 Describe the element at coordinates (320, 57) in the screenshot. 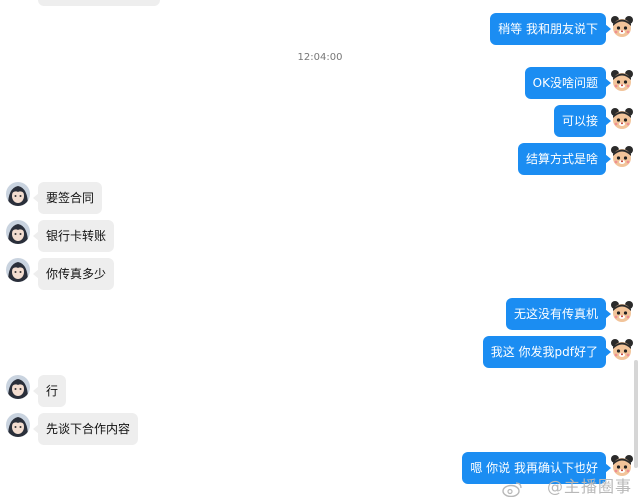

I see `message-timestamp: 12:04:00` at that location.